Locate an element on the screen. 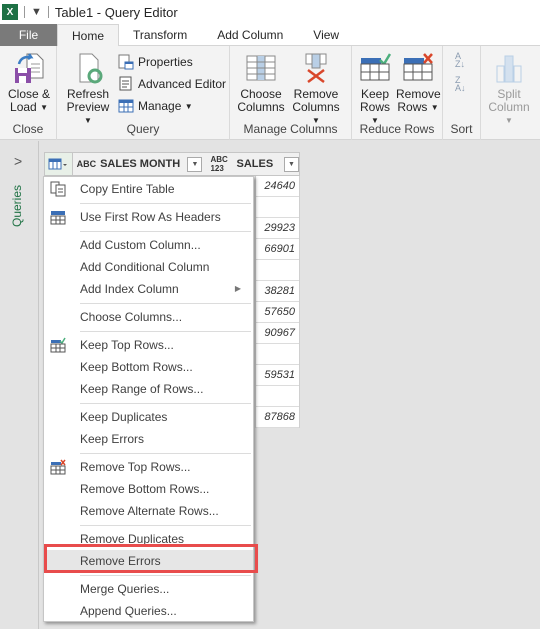 This screenshot has height=629, width=540. customize-qat-icon: ▼ is located at coordinates (36, 12).